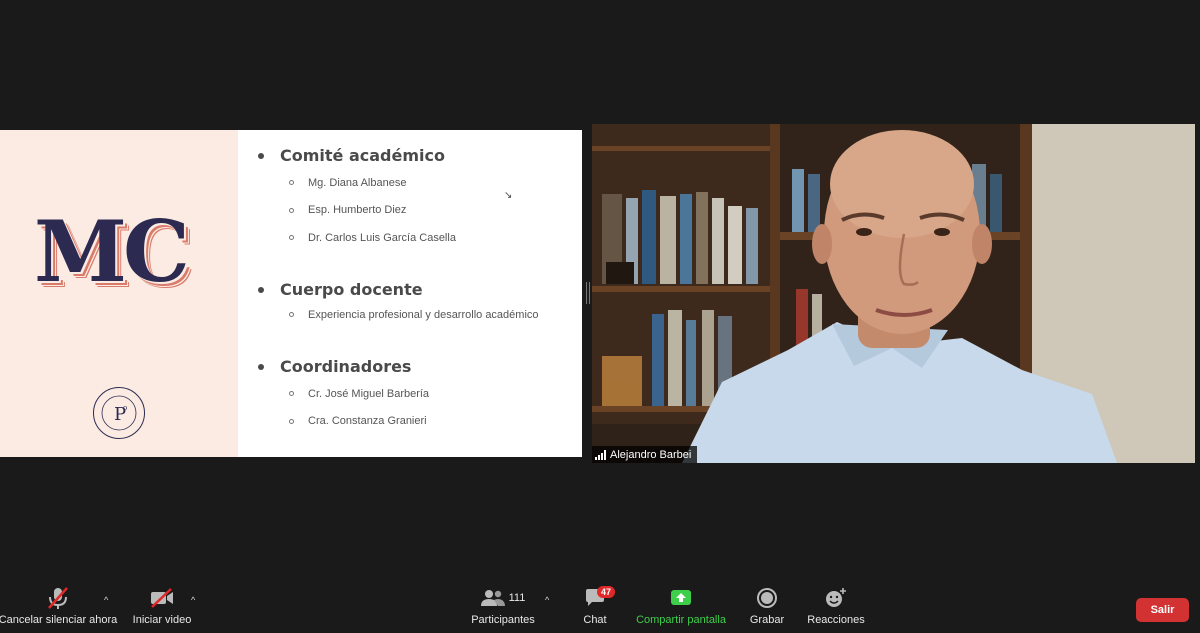 Image resolution: width=1200 pixels, height=633 pixels. What do you see at coordinates (119, 413) in the screenshot?
I see `posgrado-seal-logo: P o` at bounding box center [119, 413].